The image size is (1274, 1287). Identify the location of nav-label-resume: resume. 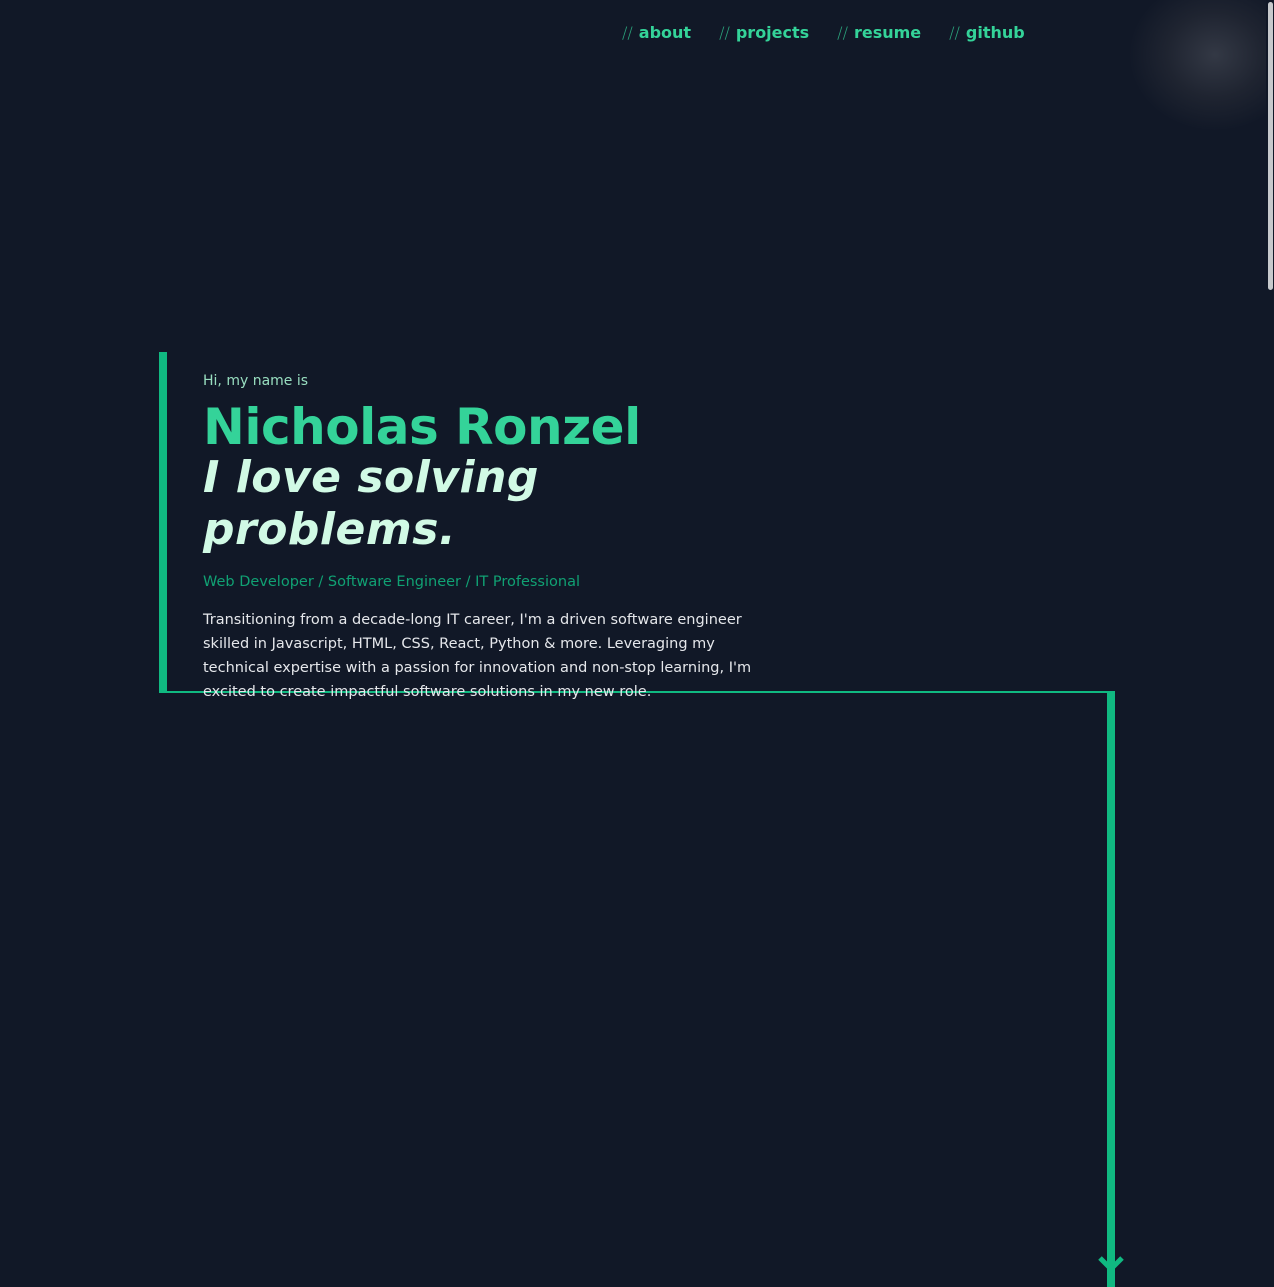
(887, 32).